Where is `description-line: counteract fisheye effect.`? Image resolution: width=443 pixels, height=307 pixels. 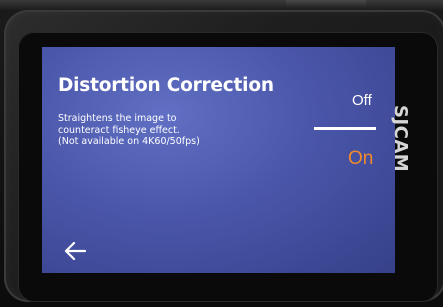
description-line: counteract fisheye effect. is located at coordinates (119, 130).